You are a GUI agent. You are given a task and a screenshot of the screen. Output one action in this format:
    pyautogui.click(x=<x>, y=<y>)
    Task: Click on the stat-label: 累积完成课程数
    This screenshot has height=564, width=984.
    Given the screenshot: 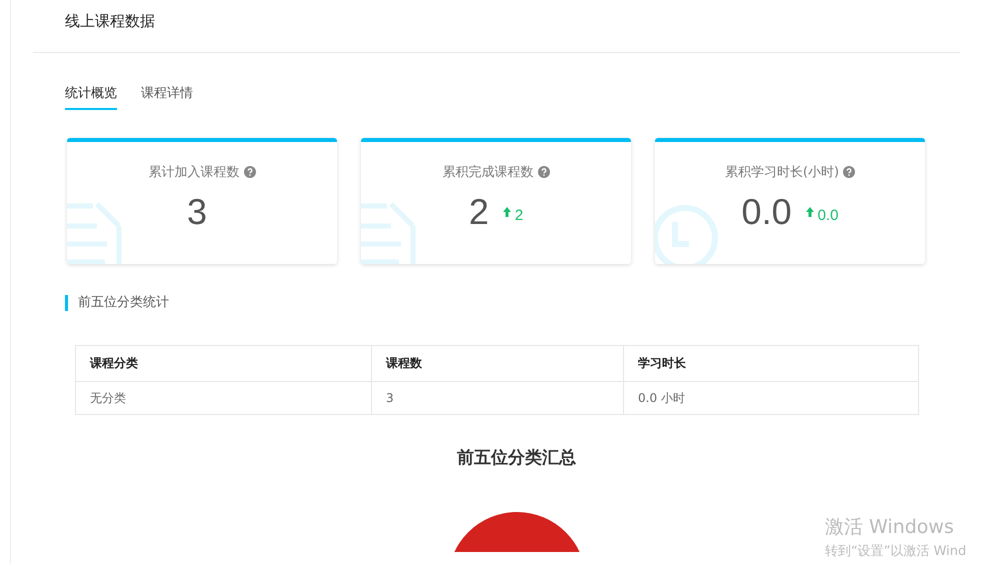 What is the action you would take?
    pyautogui.click(x=488, y=172)
    